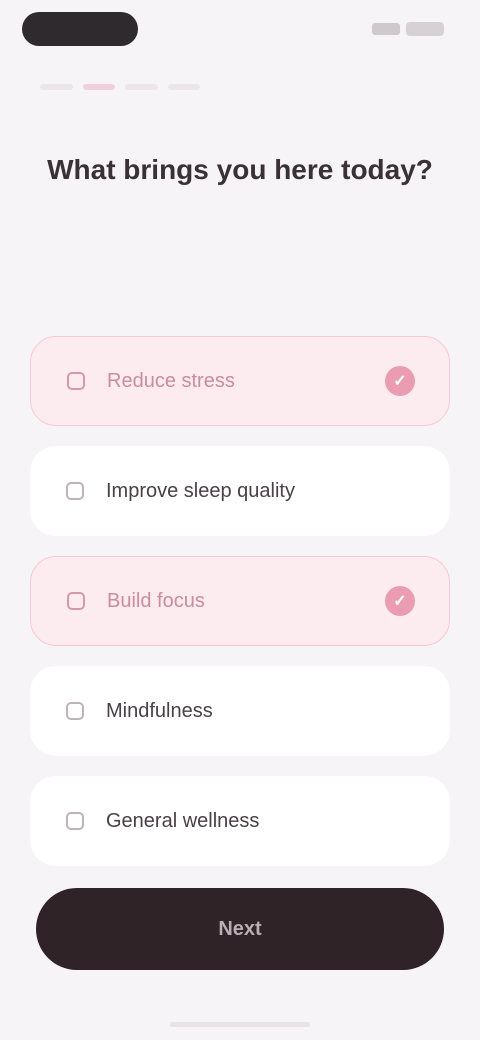 Image resolution: width=480 pixels, height=1040 pixels. Describe the element at coordinates (171, 380) in the screenshot. I see `option-label: Reduce stress` at that location.